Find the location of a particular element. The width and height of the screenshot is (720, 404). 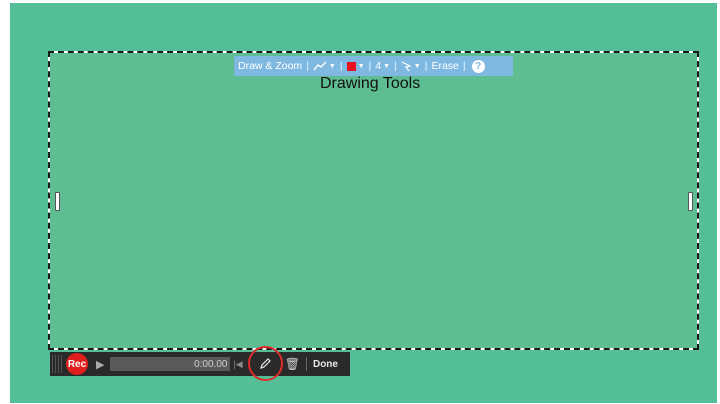

skip-back-icon: |◀ is located at coordinates (237, 364).